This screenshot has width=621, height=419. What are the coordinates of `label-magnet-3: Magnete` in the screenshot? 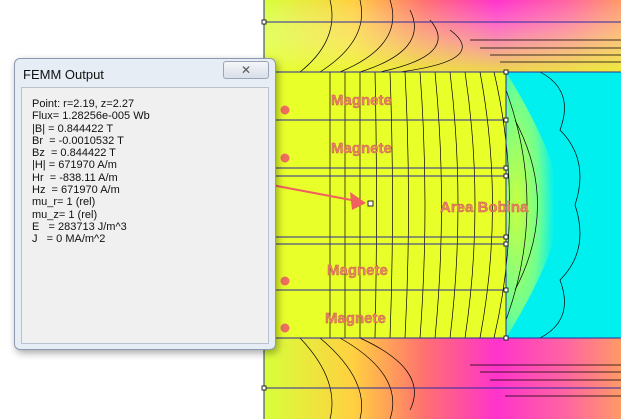 It's located at (357, 270).